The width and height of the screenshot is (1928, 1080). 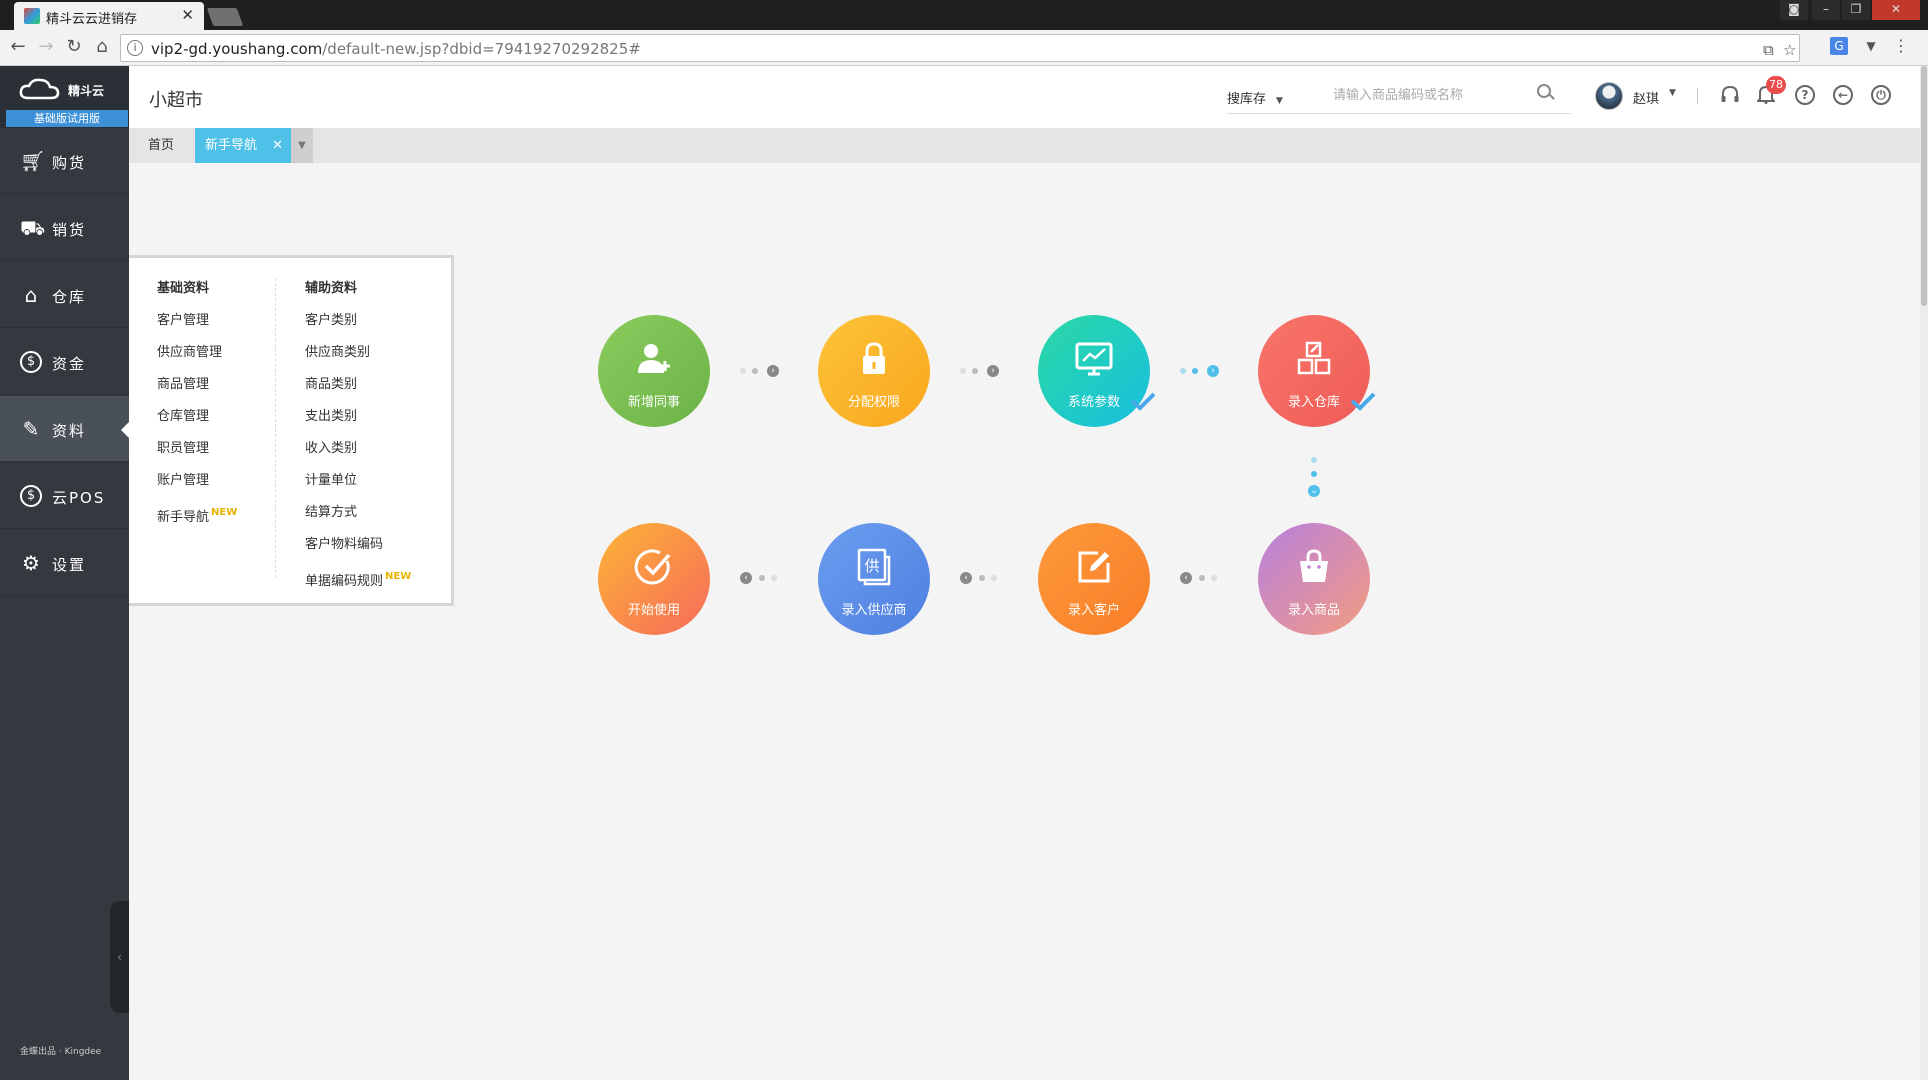 What do you see at coordinates (225, 17) in the screenshot?
I see `new-tab-button` at bounding box center [225, 17].